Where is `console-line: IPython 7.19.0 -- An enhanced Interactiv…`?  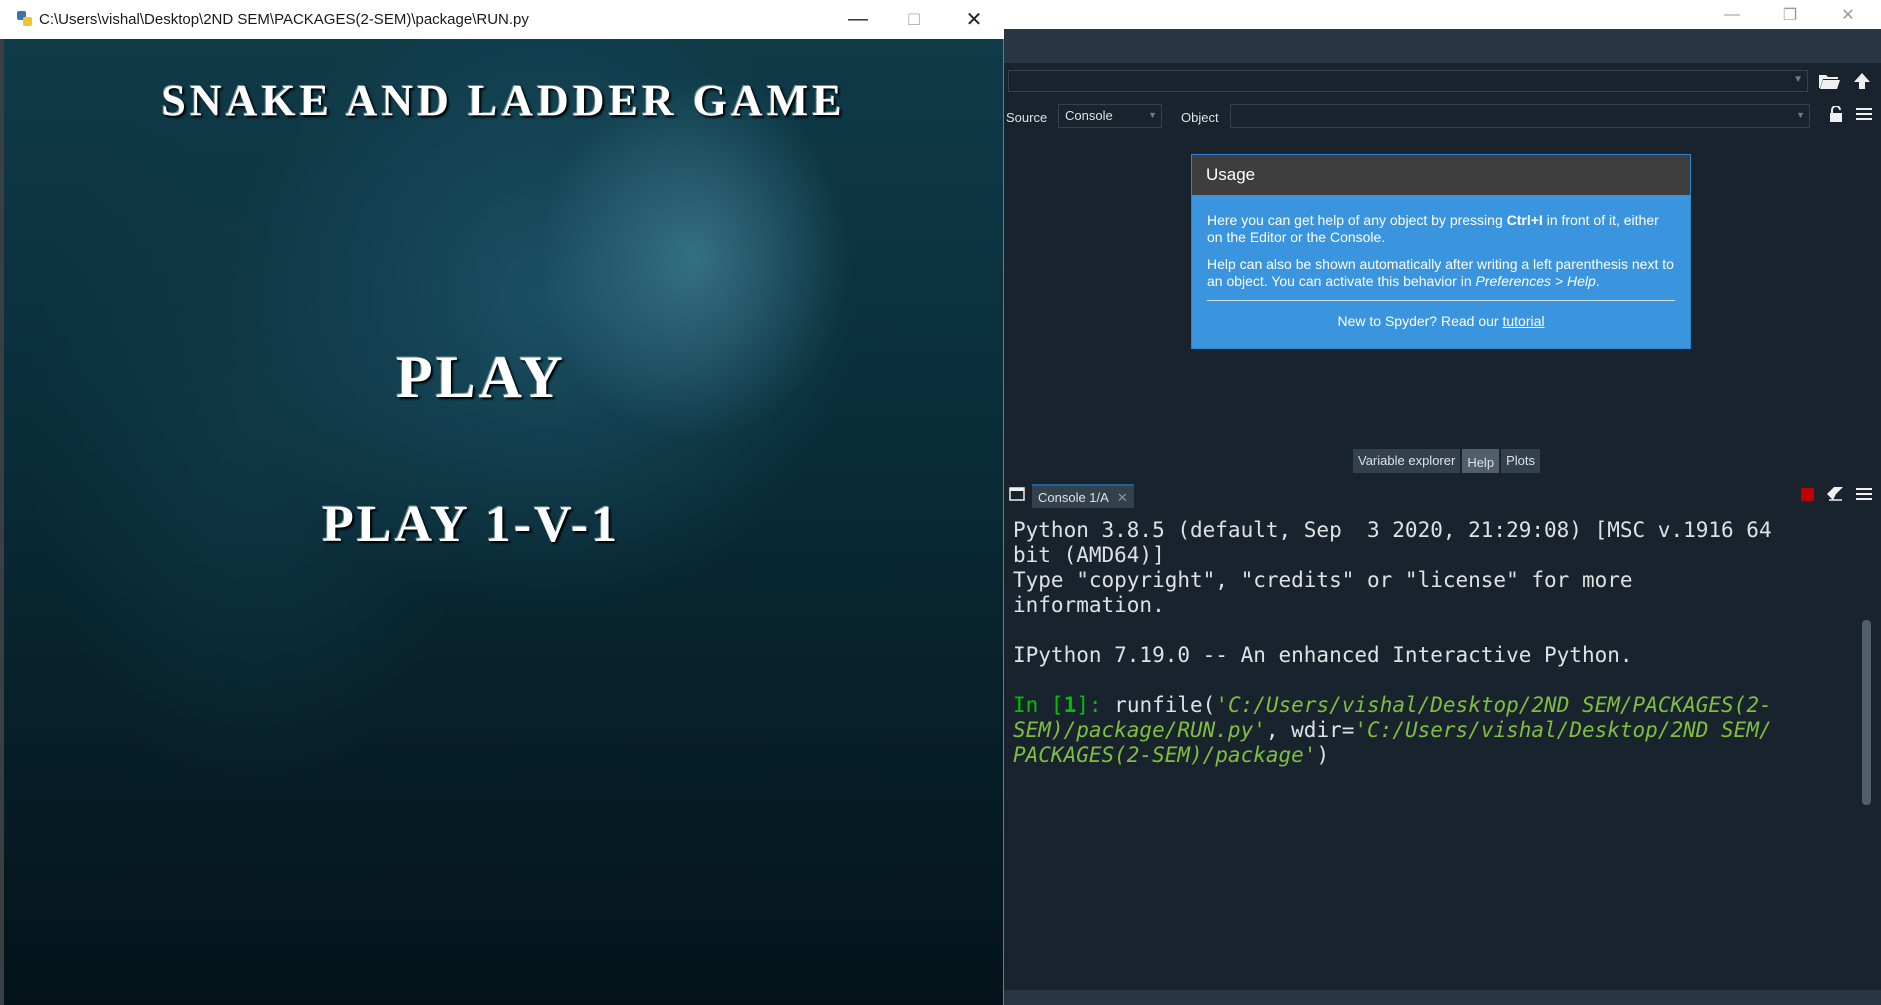 console-line: IPython 7.19.0 -- An enhanced Interactiv… is located at coordinates (1323, 655).